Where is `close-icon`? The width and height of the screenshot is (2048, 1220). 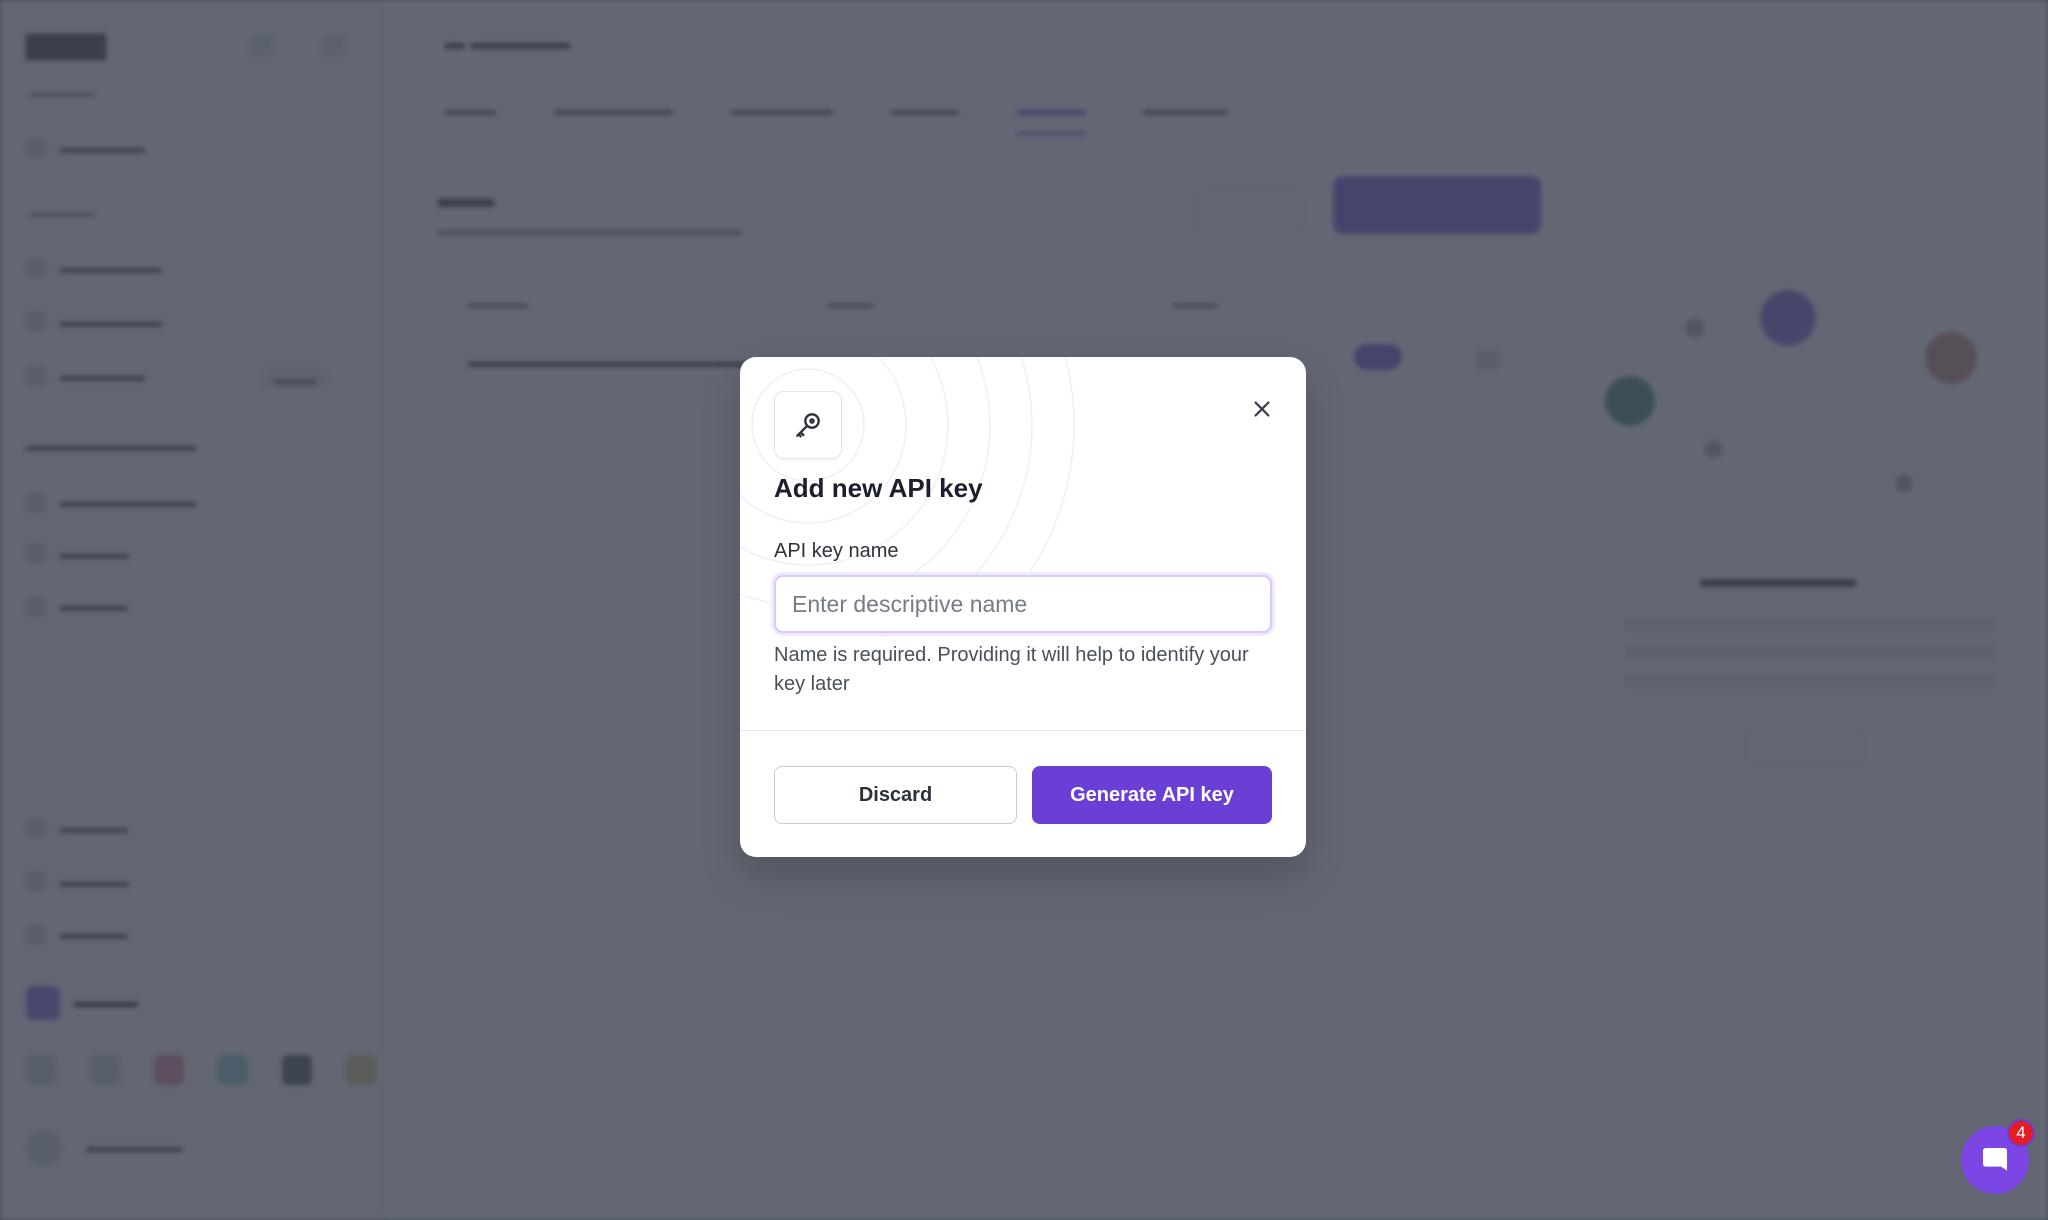 close-icon is located at coordinates (1262, 409).